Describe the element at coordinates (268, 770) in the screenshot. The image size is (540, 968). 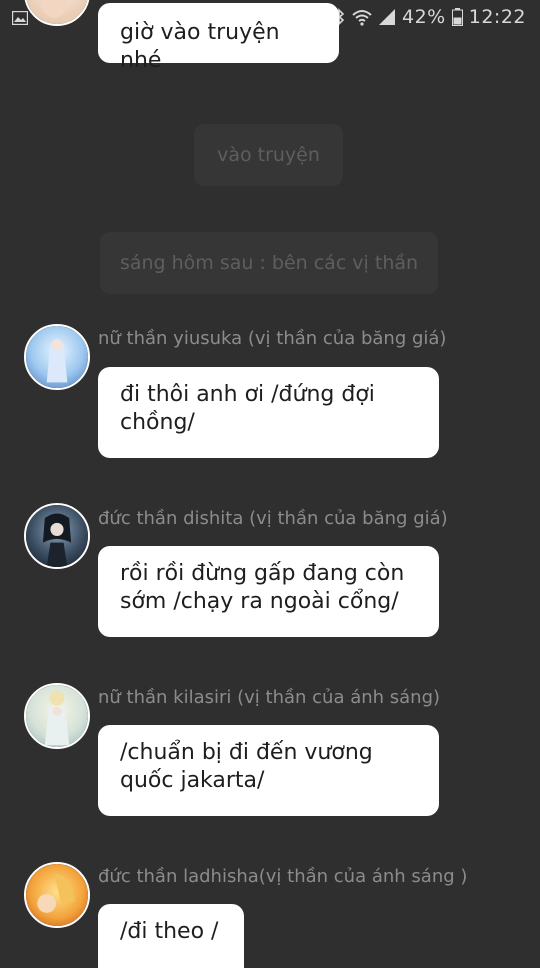
I see `message-bubble: /chuẩn bị đi đến vương quốc jakarta/` at that location.